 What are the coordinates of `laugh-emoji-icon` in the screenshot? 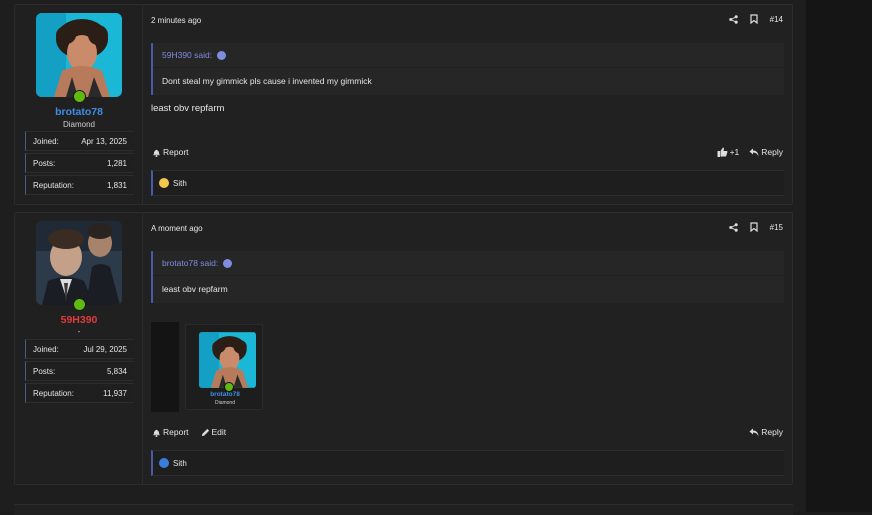 It's located at (164, 183).